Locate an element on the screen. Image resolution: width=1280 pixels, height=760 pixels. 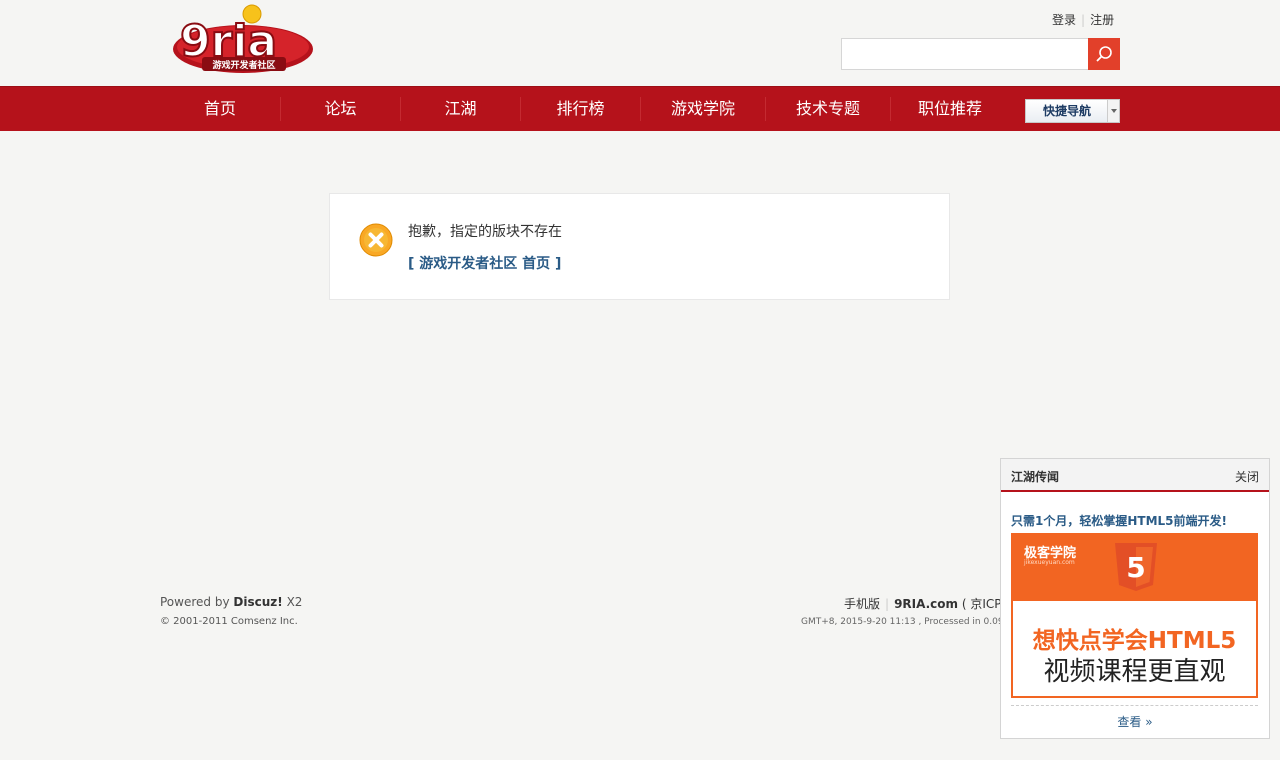
ad-headline-link: 只需1个月，轻松掌握HTML5前端开发! is located at coordinates (1119, 520).